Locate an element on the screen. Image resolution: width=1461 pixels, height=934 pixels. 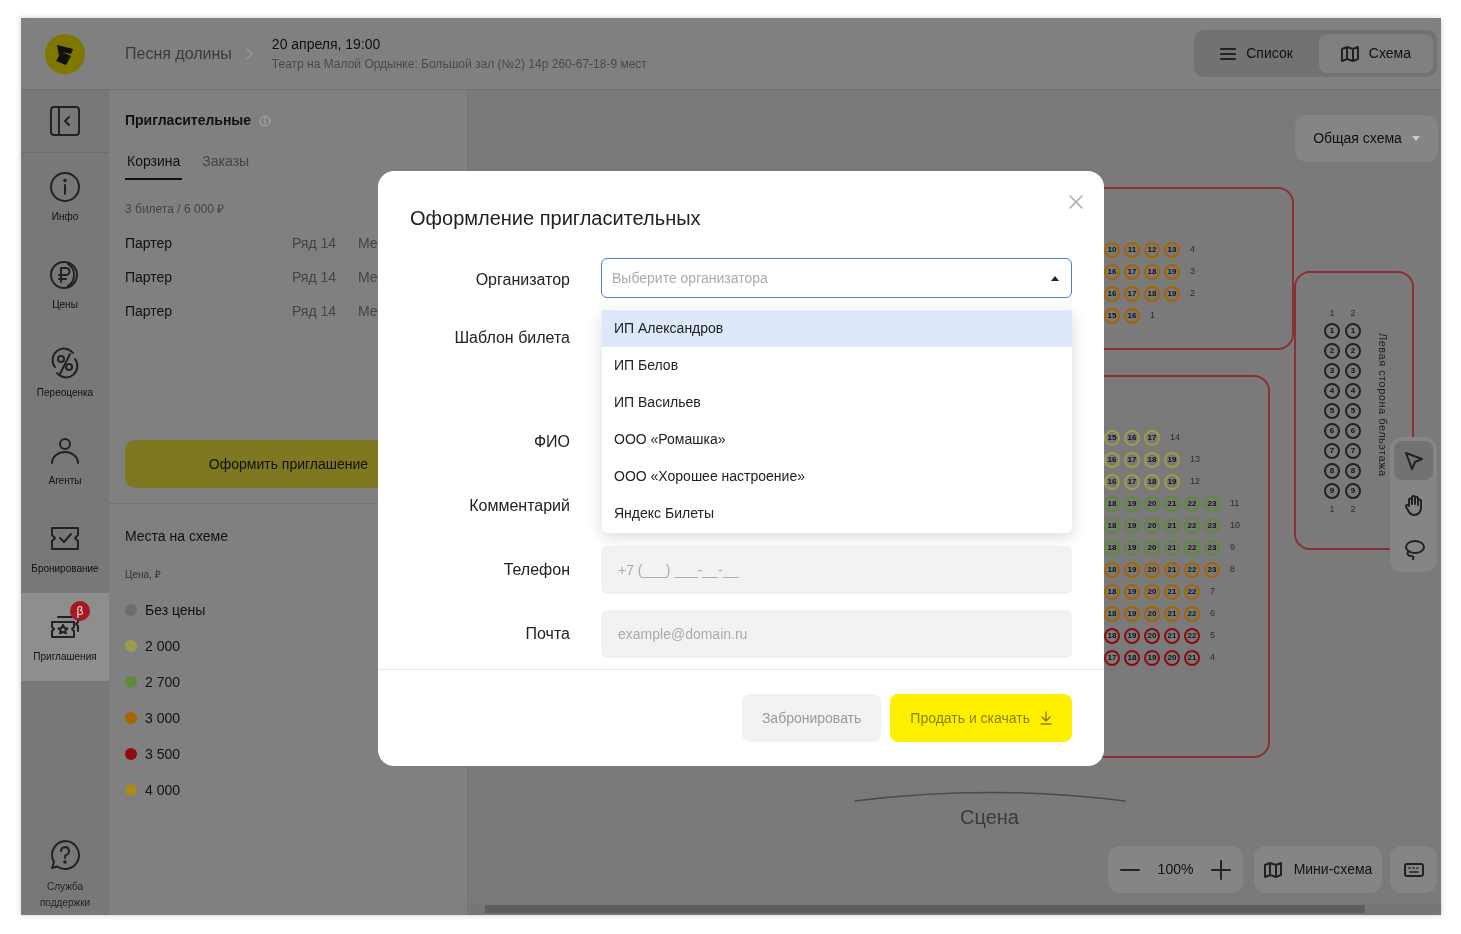
support-link: Служба поддержки is located at coordinates (65, 895).